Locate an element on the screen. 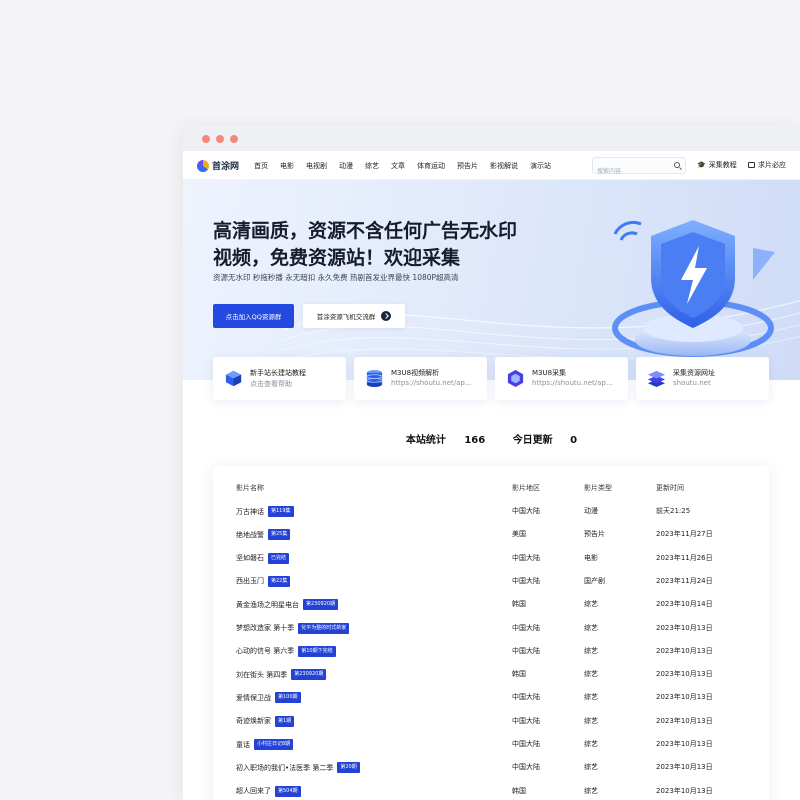 This screenshot has height=800, width=800. window-maximize-dot-icon is located at coordinates (234, 139).